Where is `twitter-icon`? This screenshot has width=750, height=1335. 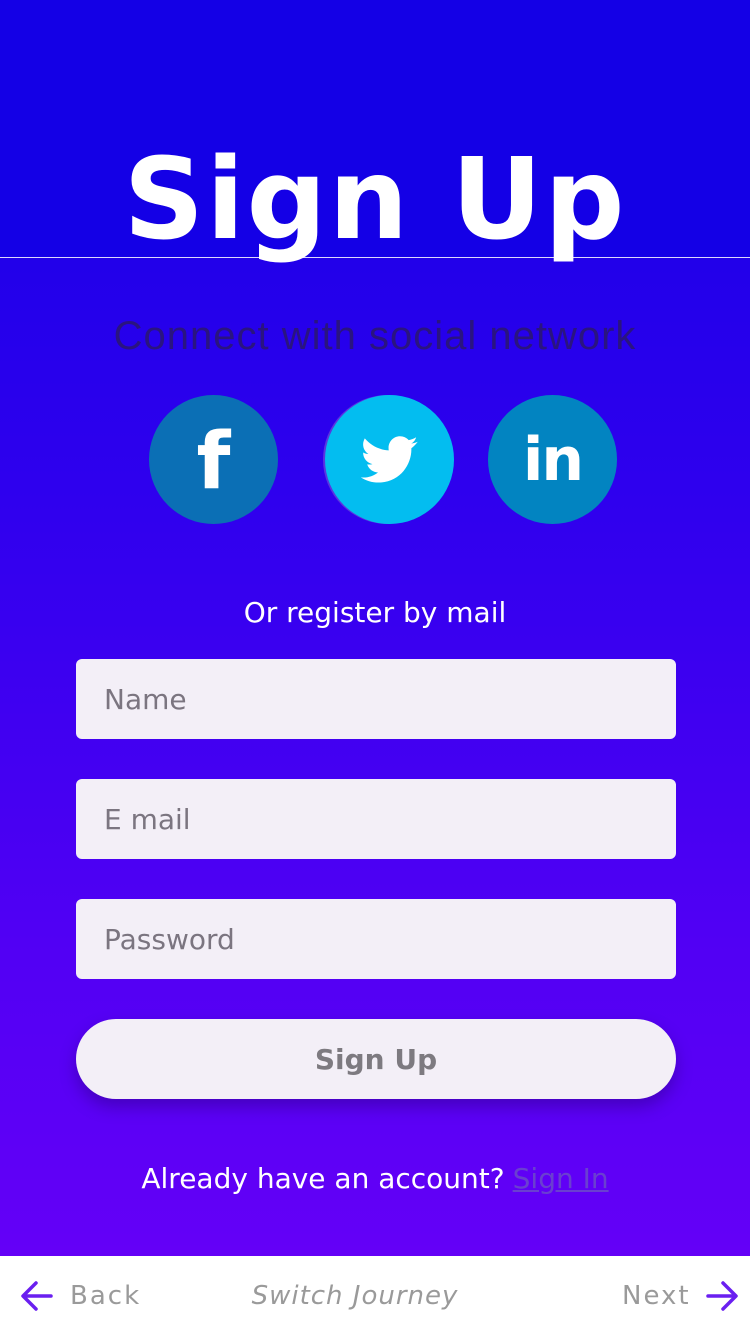
twitter-icon is located at coordinates (389, 459).